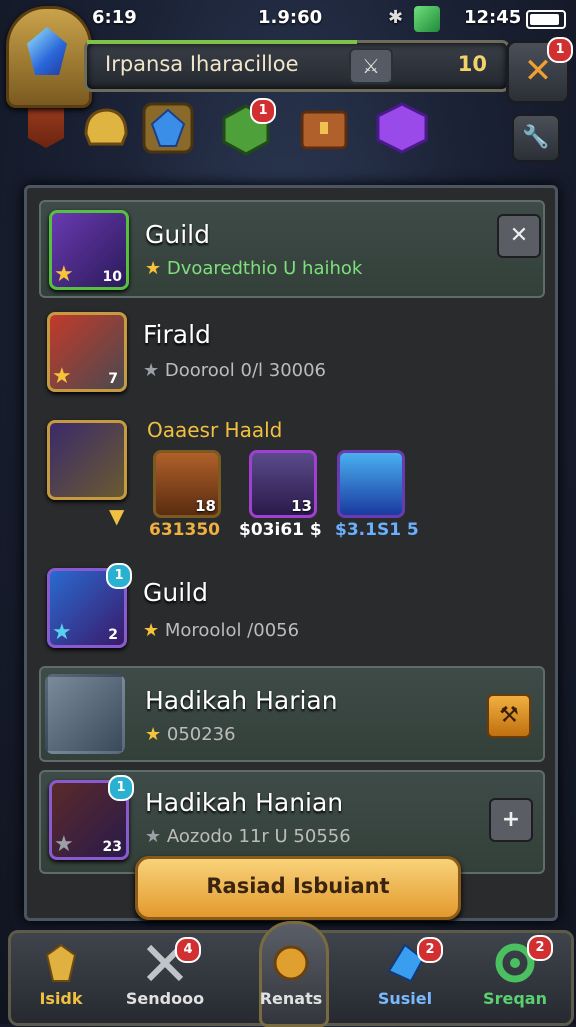  What do you see at coordinates (280, 530) in the screenshot?
I see `item-price: $03i61 $` at bounding box center [280, 530].